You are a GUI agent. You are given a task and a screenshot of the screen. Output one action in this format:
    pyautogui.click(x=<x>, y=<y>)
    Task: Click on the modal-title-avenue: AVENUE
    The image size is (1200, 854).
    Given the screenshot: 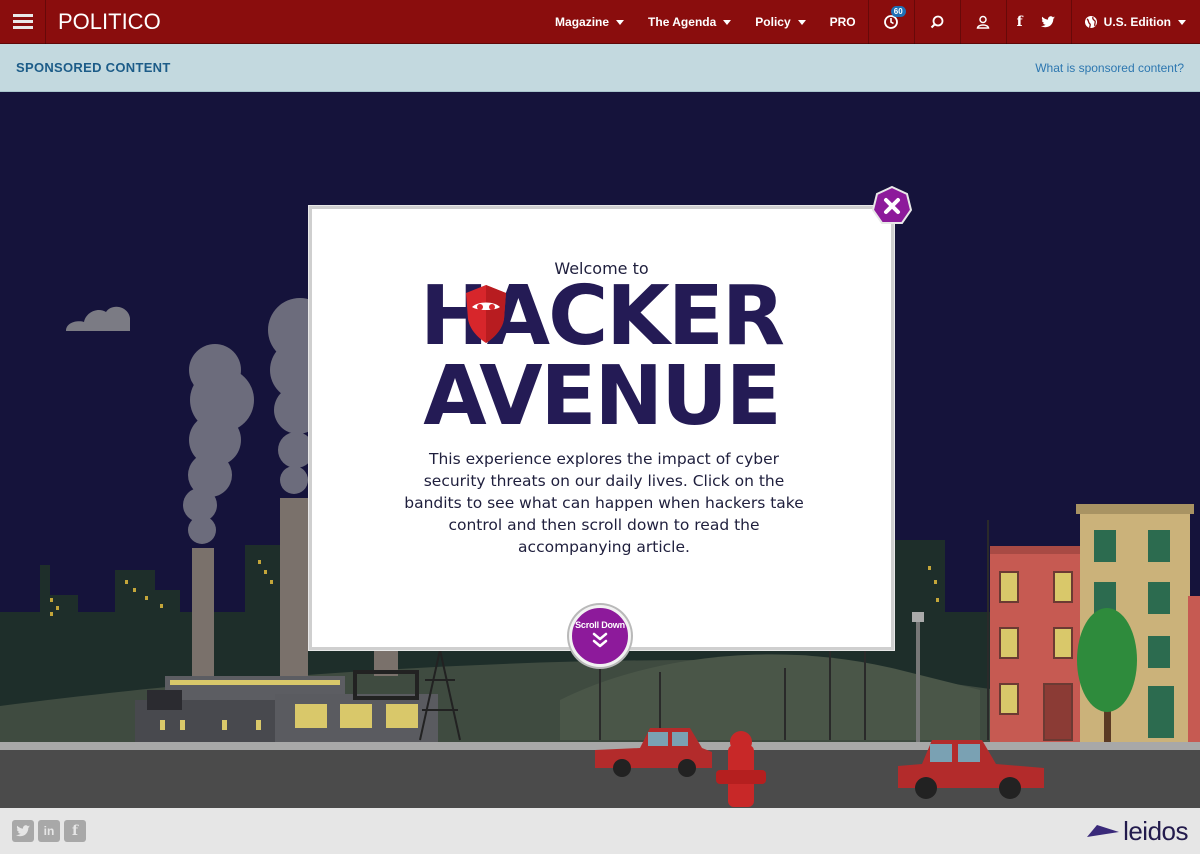 What is the action you would take?
    pyautogui.click(x=602, y=396)
    